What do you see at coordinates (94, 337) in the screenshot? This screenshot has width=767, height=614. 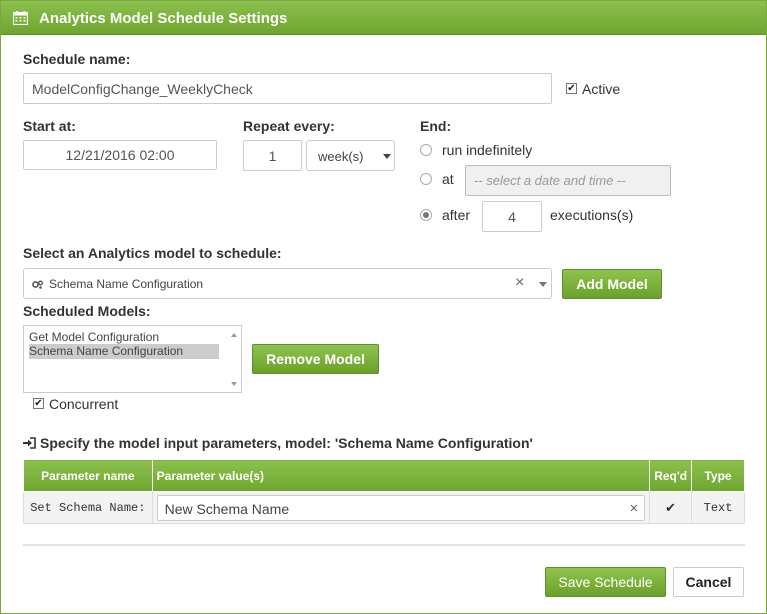 I see `list-item: Get Model Configuration` at bounding box center [94, 337].